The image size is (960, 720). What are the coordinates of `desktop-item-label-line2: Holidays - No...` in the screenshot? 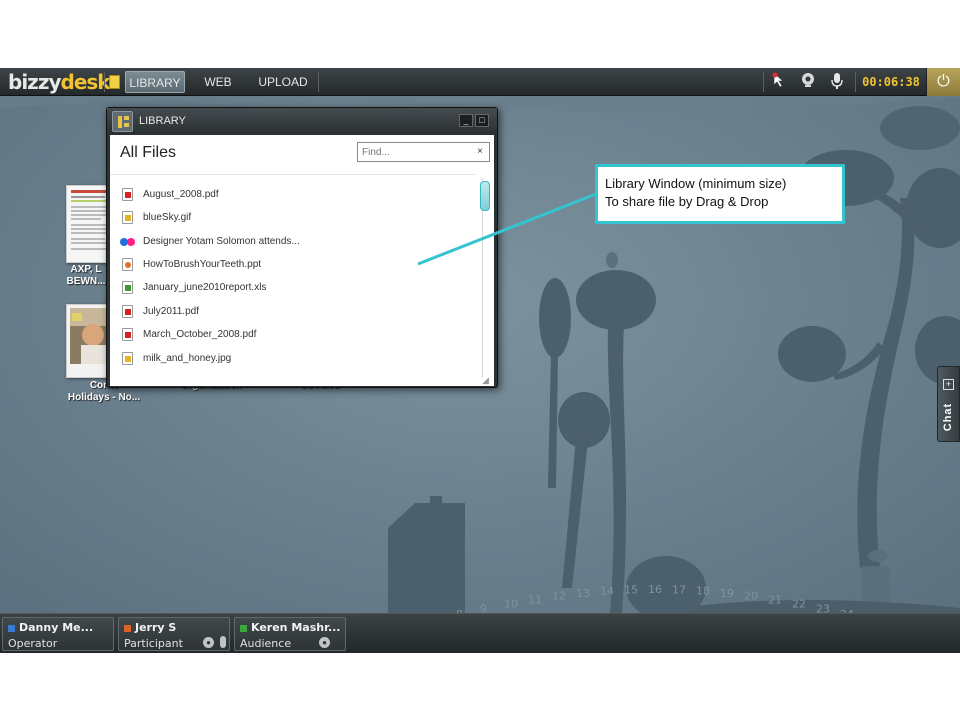 It's located at (104, 397).